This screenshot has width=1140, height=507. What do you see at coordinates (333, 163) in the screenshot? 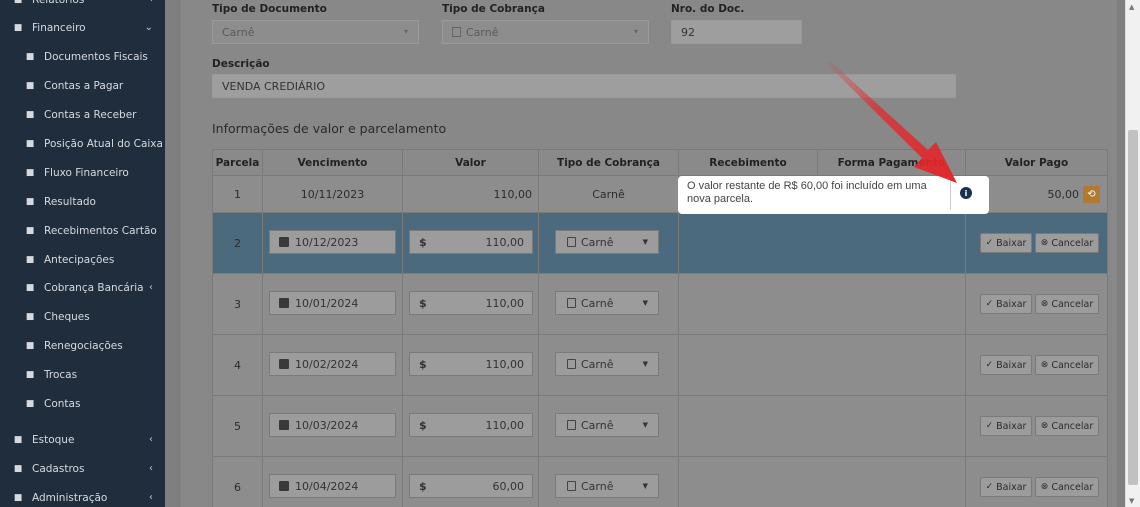
I see `th-vencimento: Vencimento` at bounding box center [333, 163].